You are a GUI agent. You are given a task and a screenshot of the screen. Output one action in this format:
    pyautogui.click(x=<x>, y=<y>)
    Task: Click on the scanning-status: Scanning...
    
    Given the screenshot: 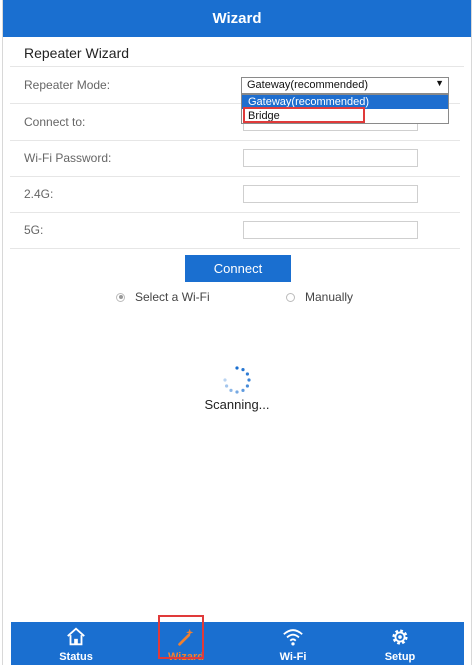 What is the action you would take?
    pyautogui.click(x=237, y=404)
    